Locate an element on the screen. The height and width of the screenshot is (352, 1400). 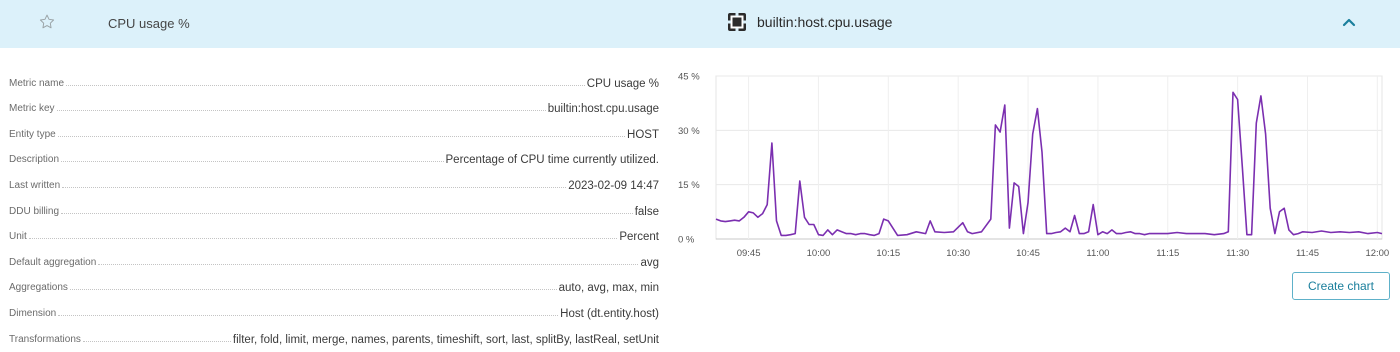
property-value: CPU usage % is located at coordinates (622, 83).